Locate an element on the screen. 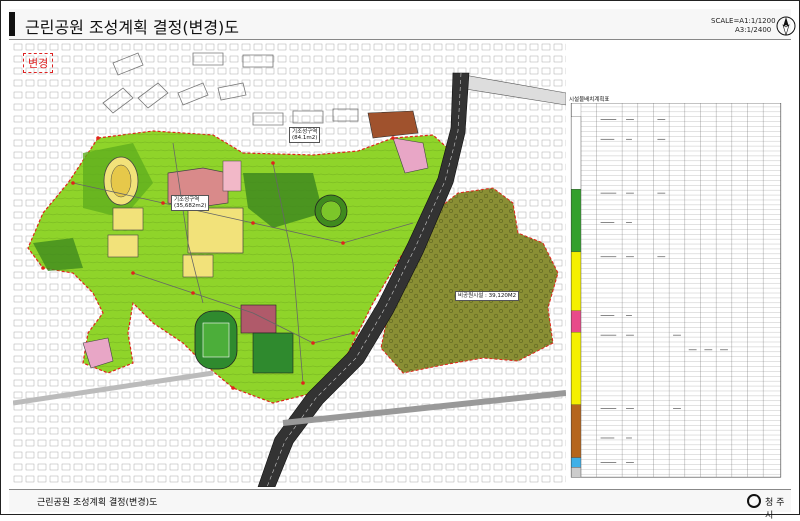  forest-label: 비공원시설 : 39,120M2 is located at coordinates (487, 296).